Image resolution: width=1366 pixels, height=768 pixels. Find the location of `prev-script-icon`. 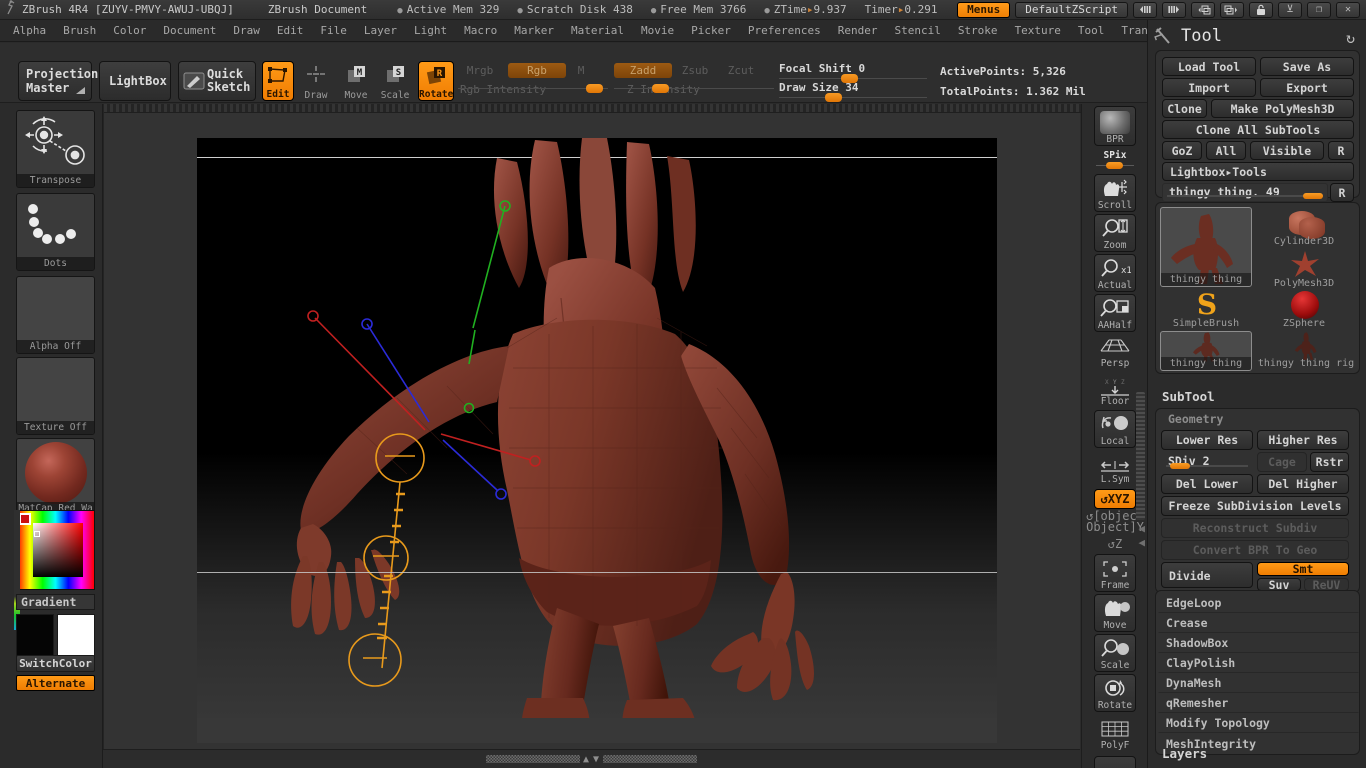

prev-script-icon is located at coordinates (1145, 9).